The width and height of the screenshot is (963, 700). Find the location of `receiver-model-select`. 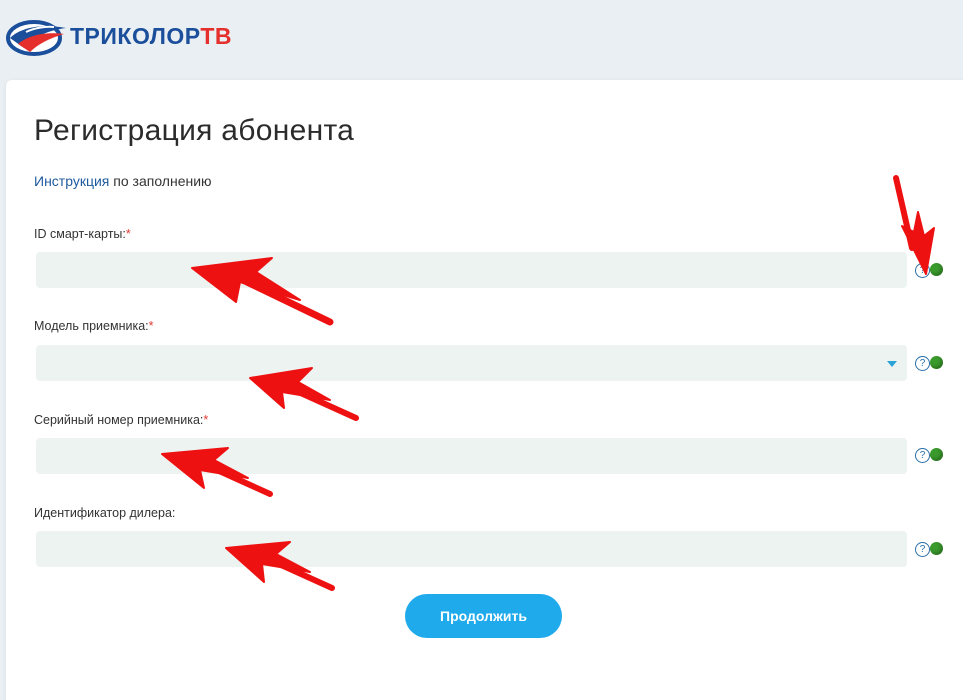

receiver-model-select is located at coordinates (471, 363).